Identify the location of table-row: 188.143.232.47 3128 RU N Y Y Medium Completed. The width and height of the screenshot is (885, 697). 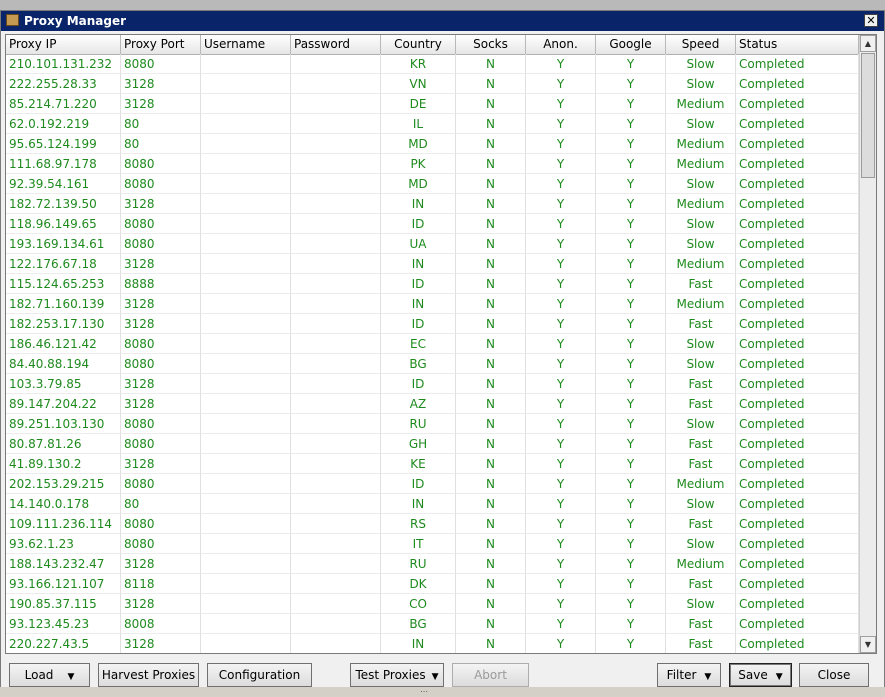
(432, 564).